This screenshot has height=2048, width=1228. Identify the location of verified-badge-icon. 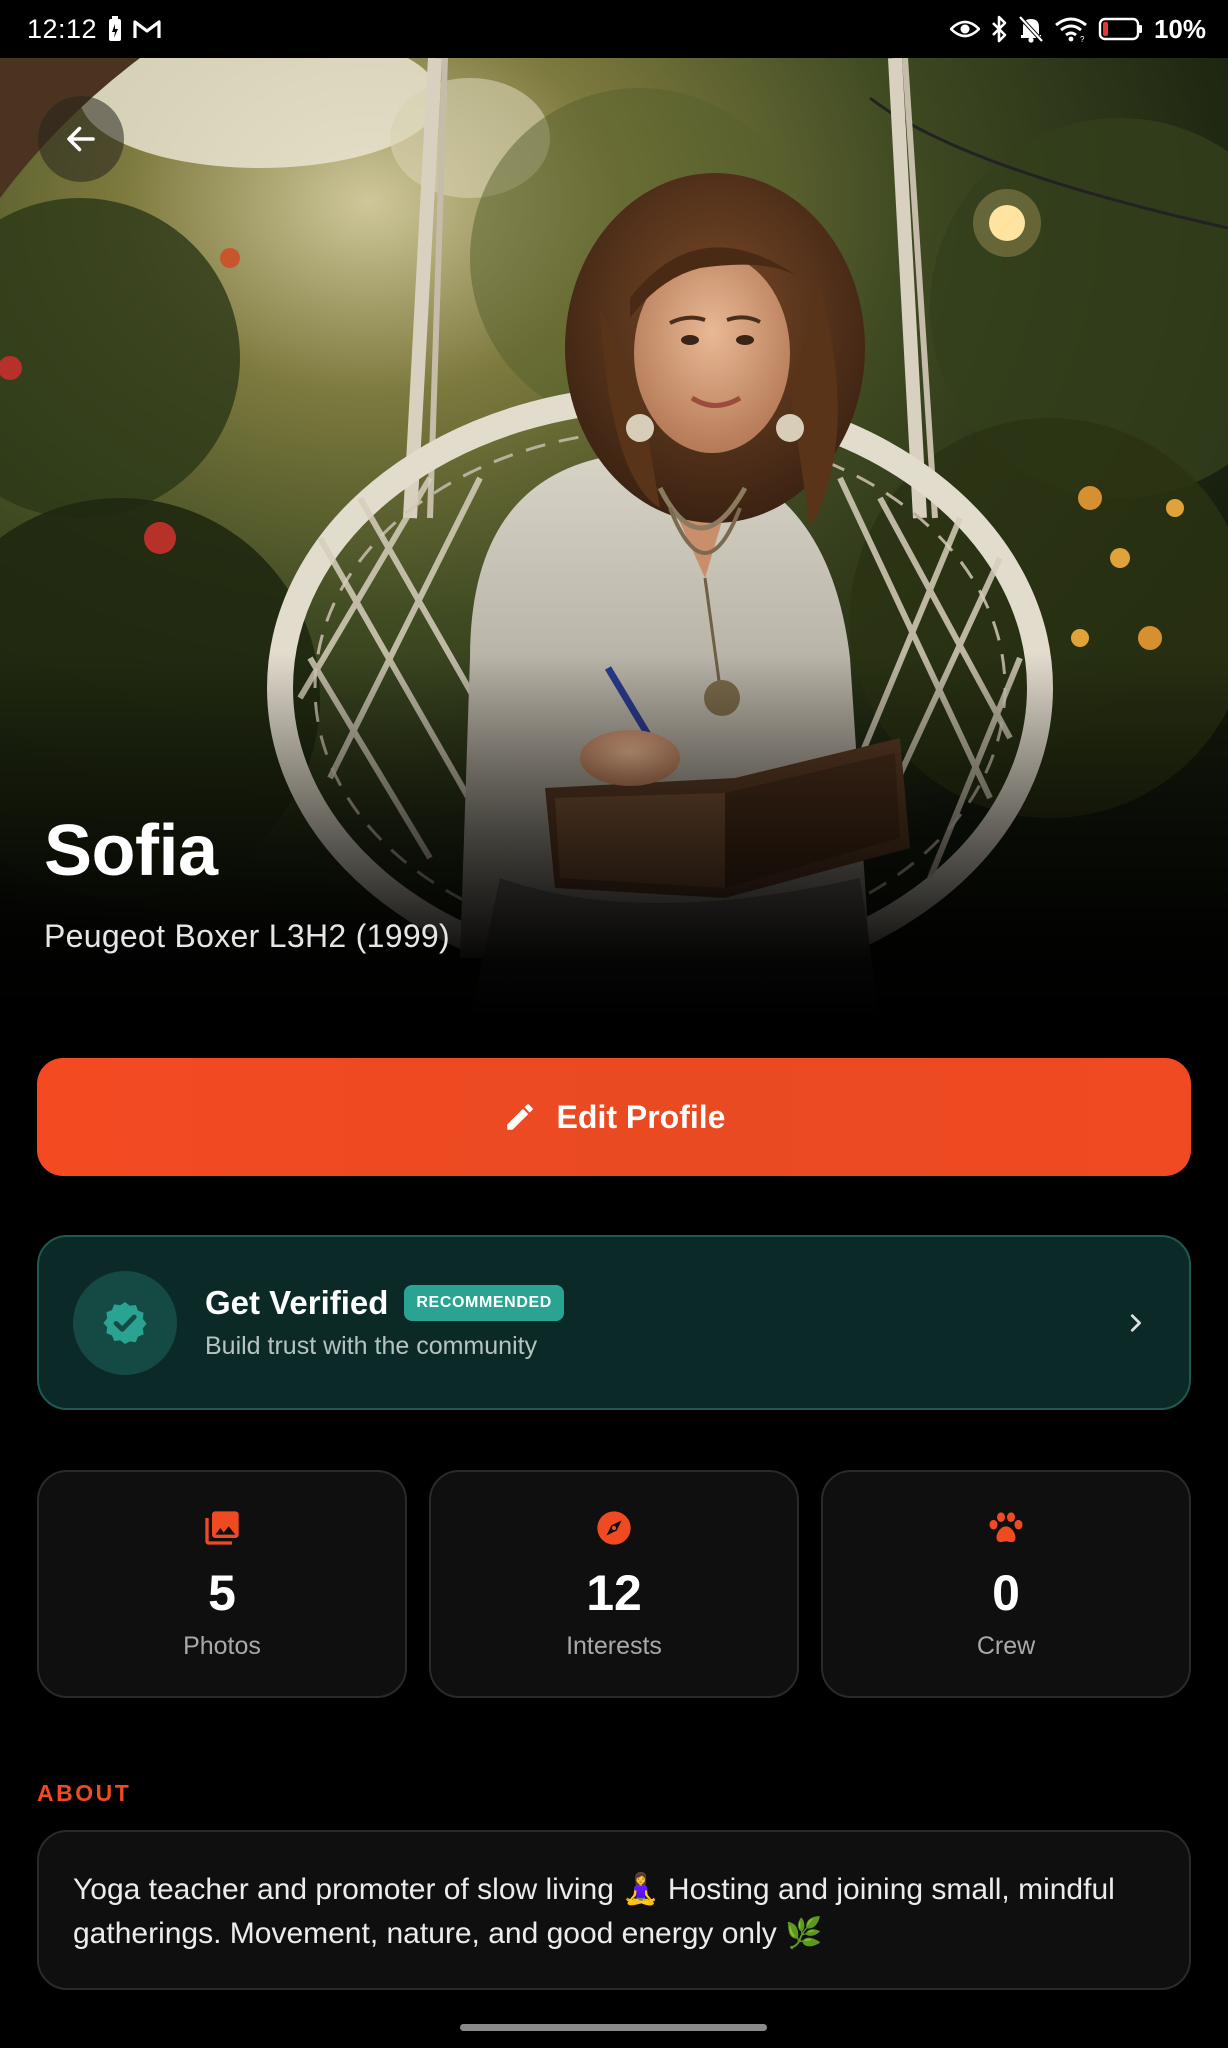
(125, 1322).